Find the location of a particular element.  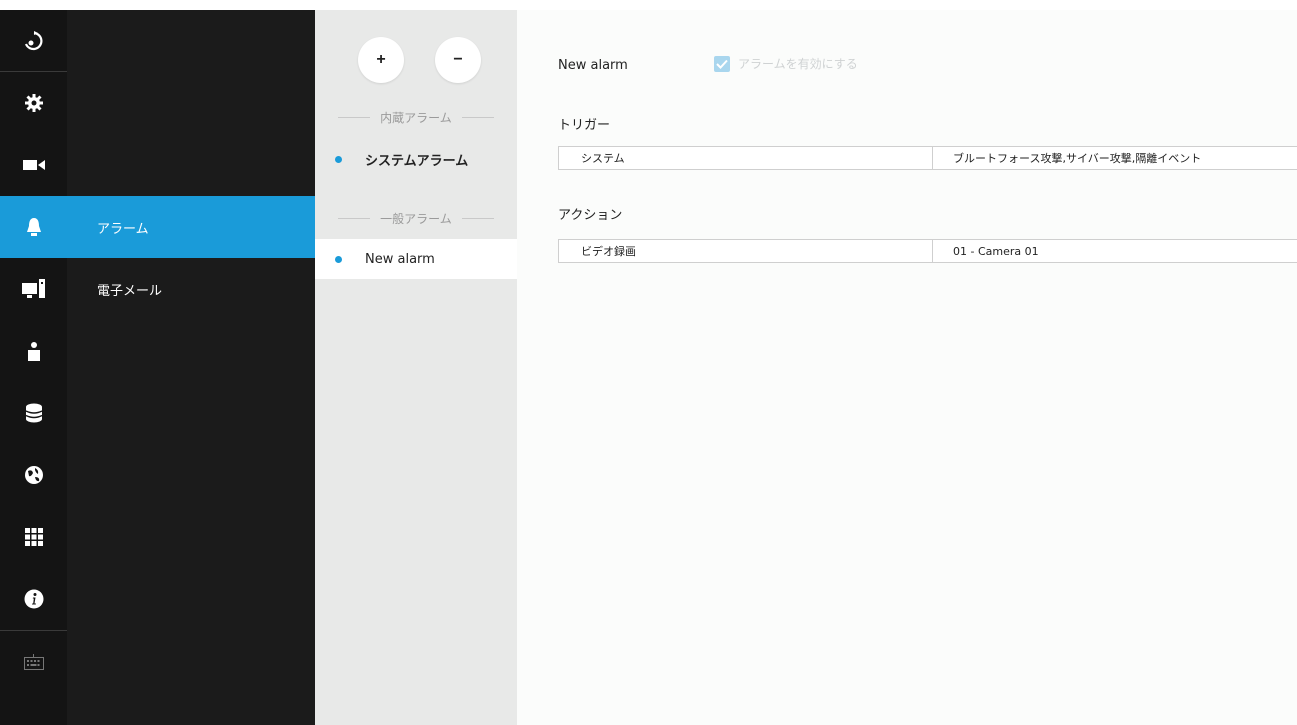

alarm-item-label: システムアラーム is located at coordinates (417, 161).